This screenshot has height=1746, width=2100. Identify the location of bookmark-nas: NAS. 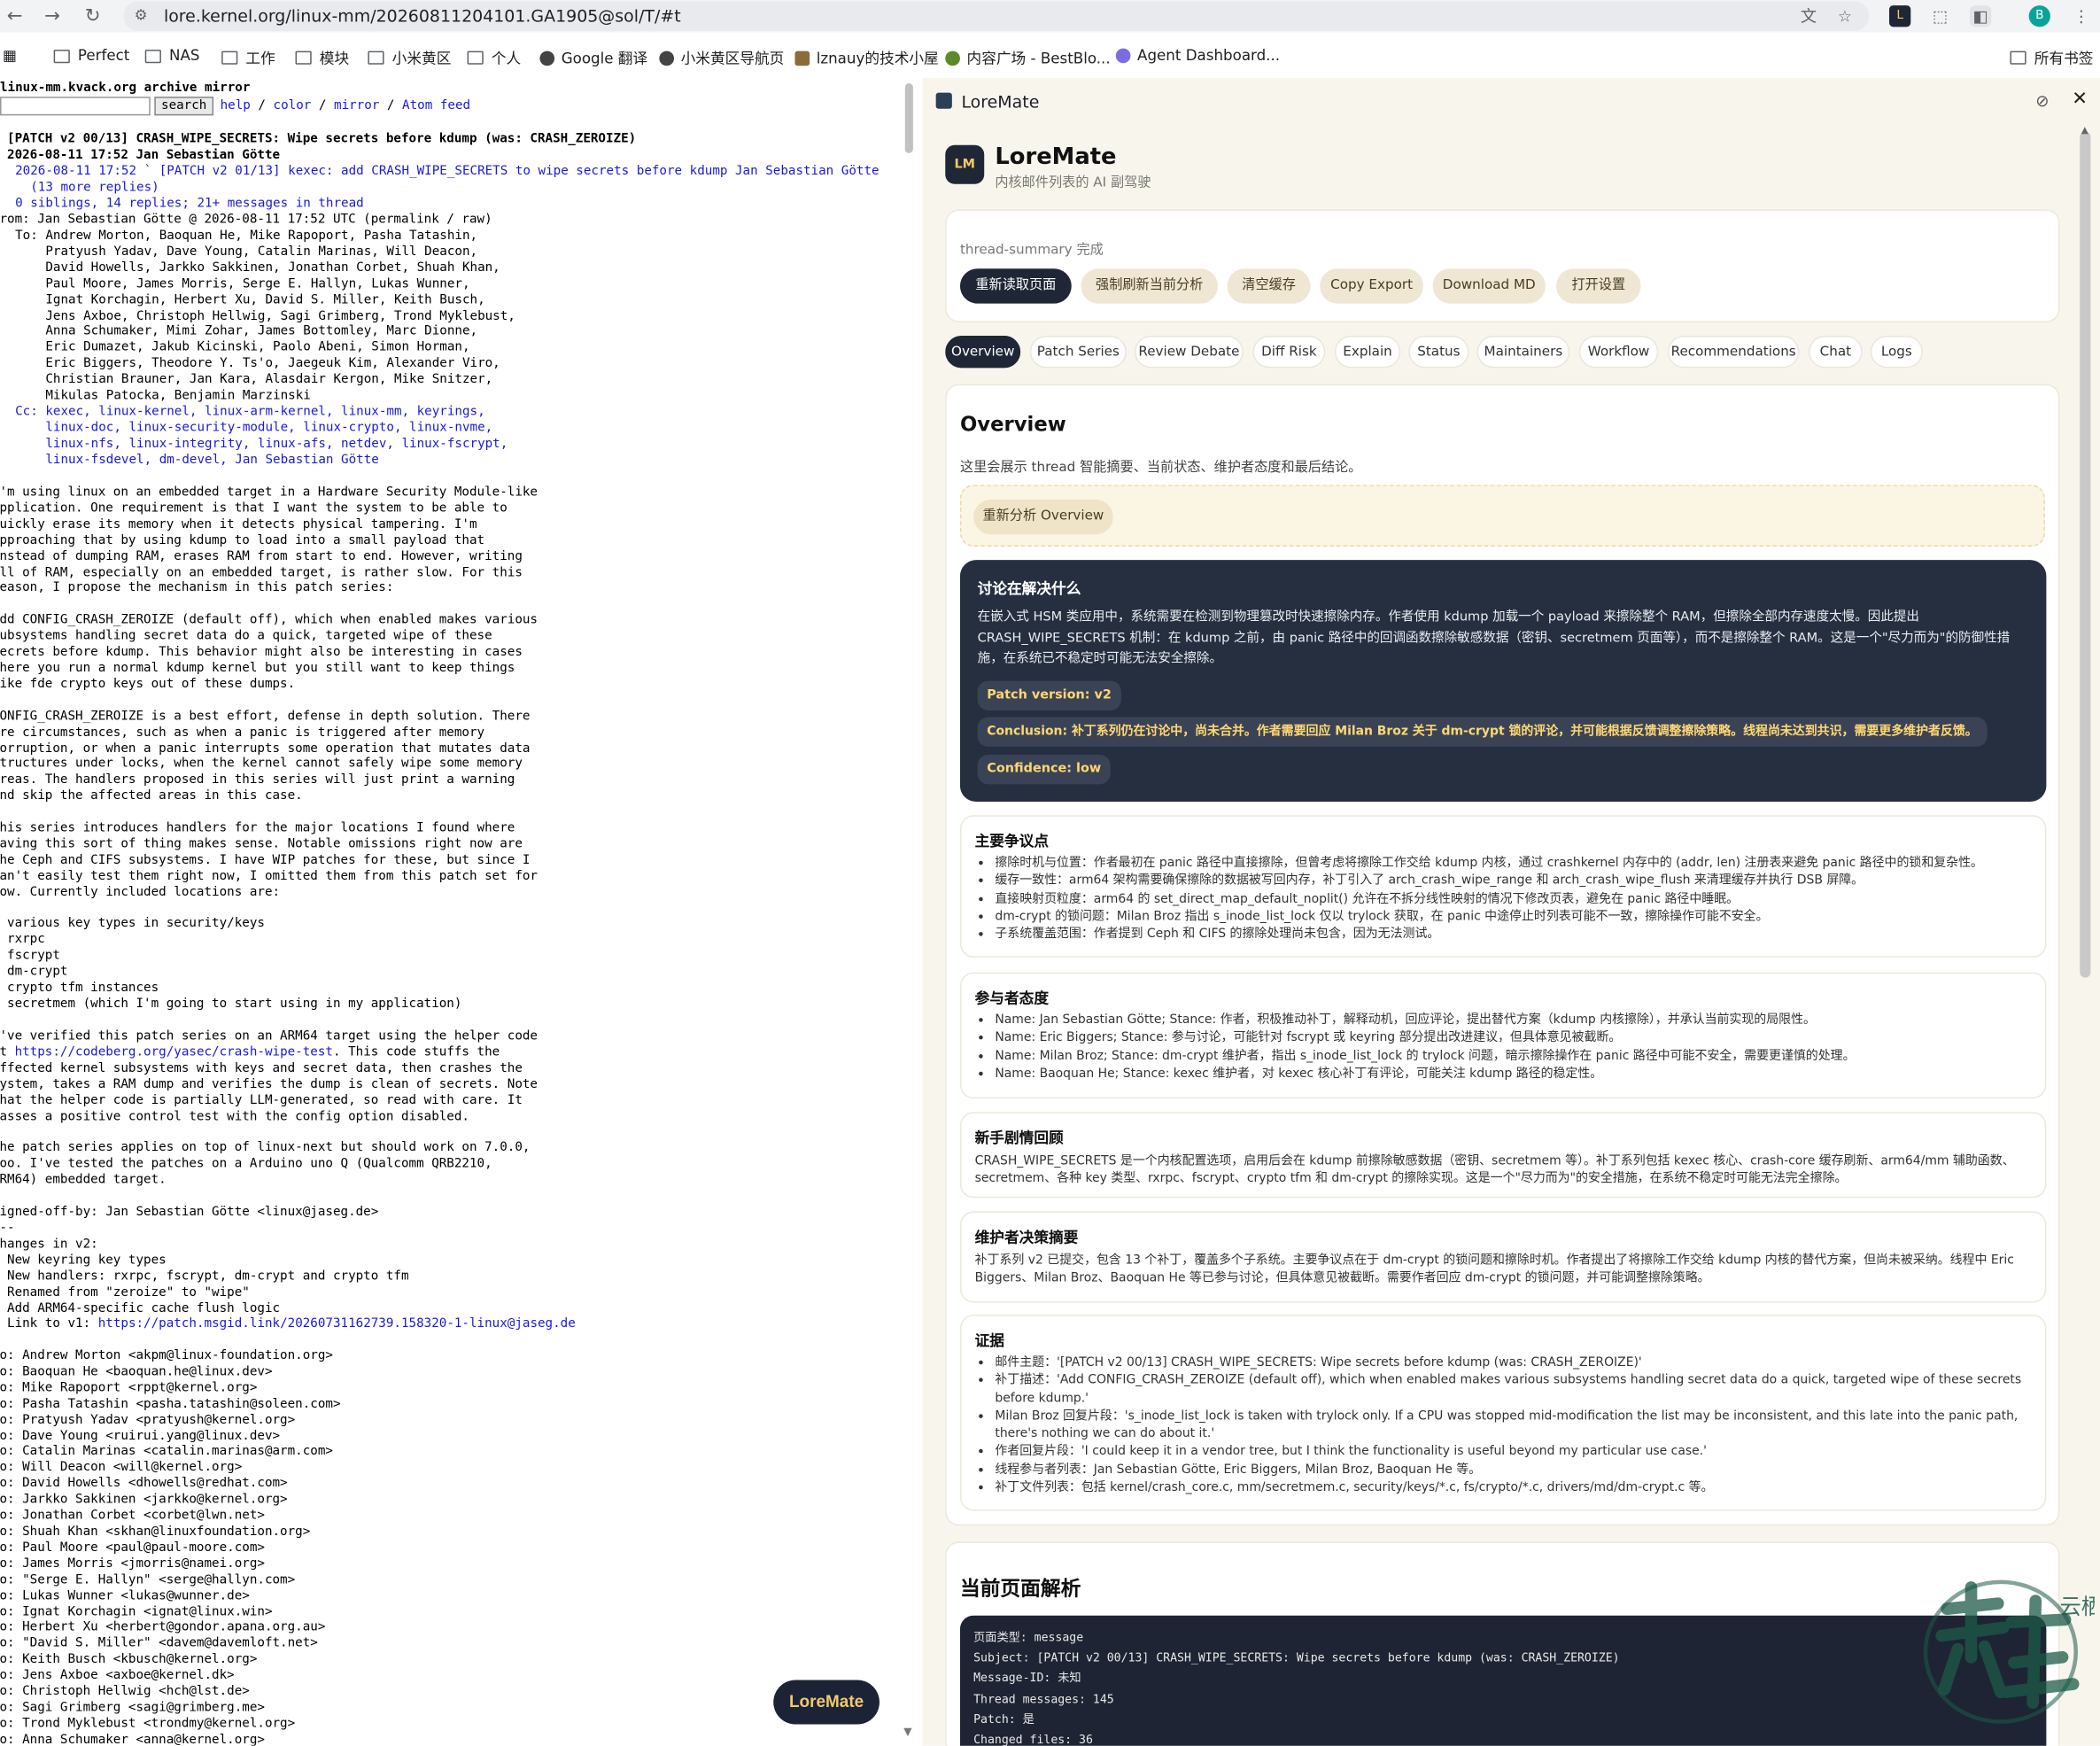
(172, 56).